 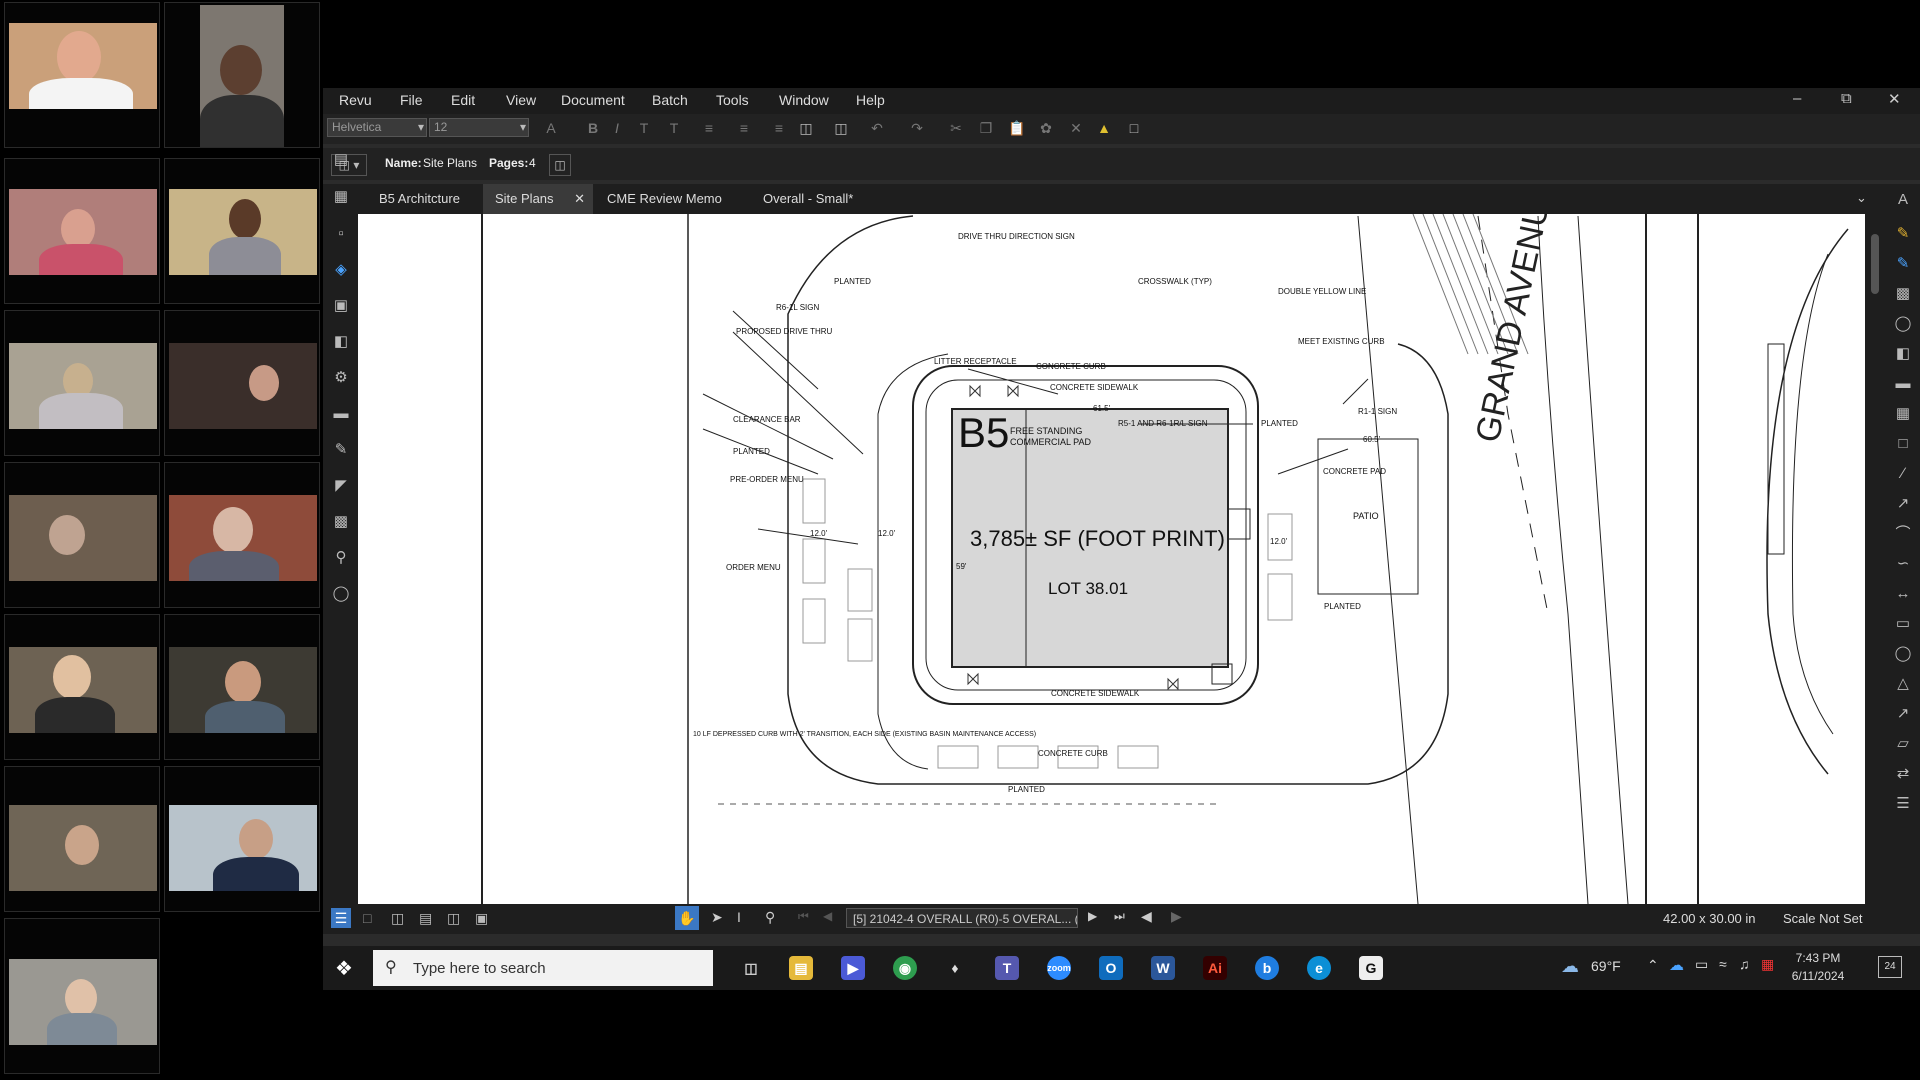 I want to click on polygon-icon: △, so click(x=1903, y=684).